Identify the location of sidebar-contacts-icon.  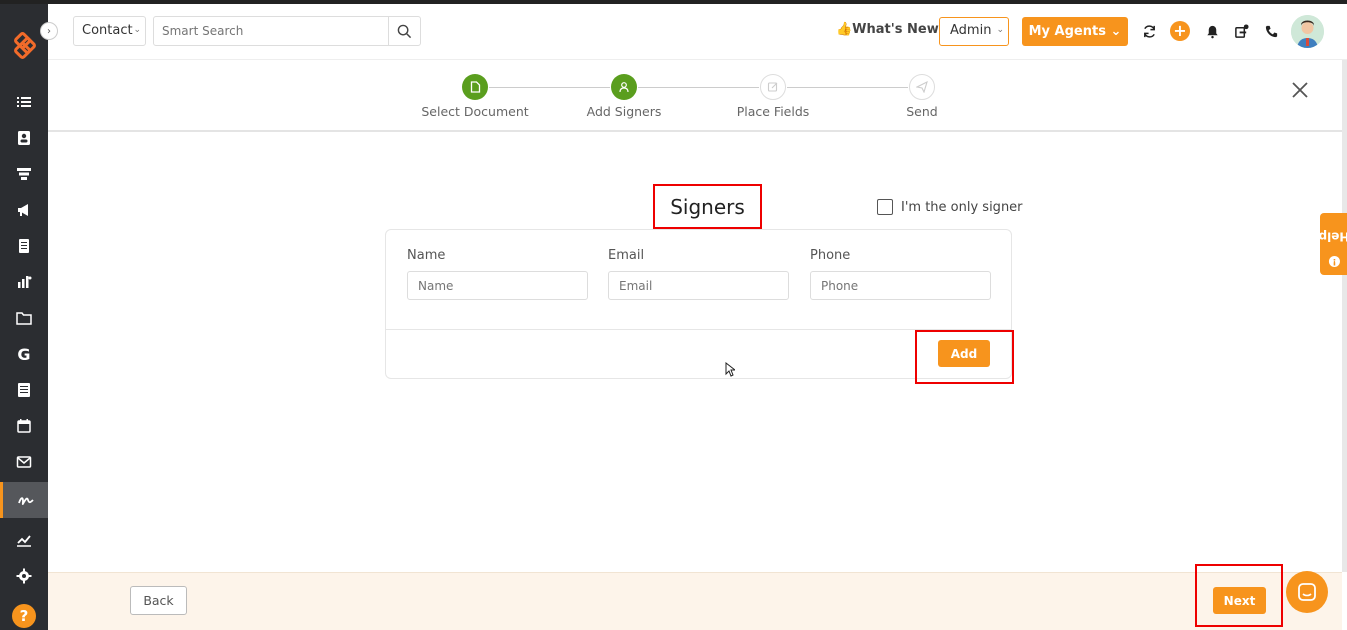
(24, 138).